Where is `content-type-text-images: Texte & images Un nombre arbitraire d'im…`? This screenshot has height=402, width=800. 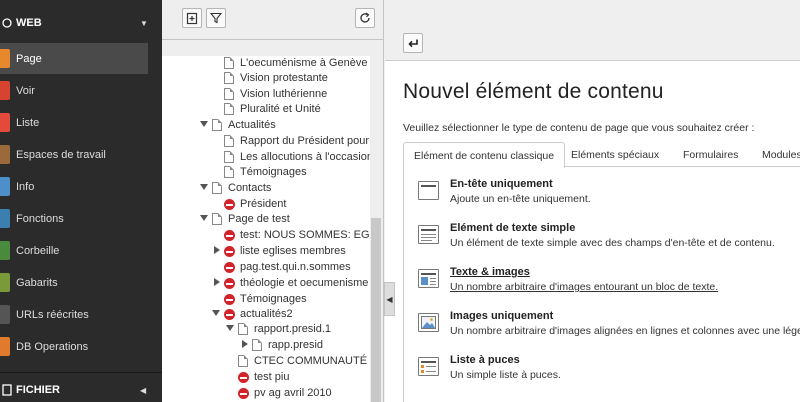 content-type-text-images: Texte & images Un nombre arbitraire d'im… is located at coordinates (602, 286).